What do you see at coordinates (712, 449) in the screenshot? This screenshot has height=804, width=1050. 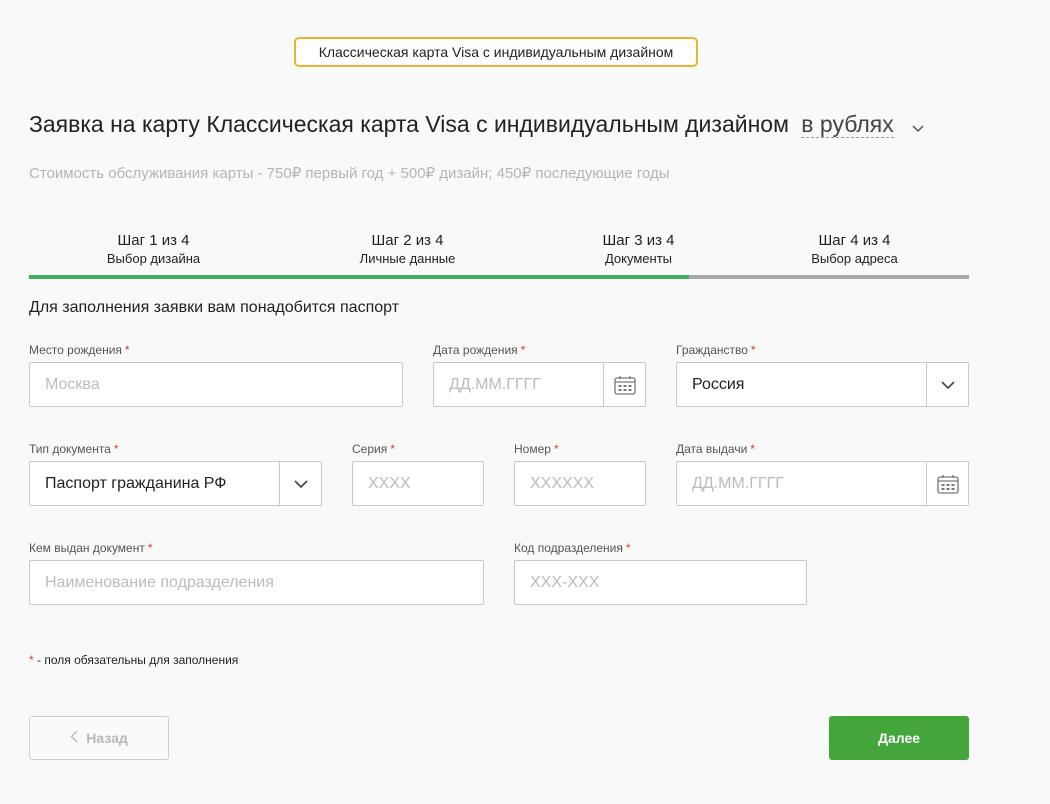 I see `label-text: Дата выдачи` at bounding box center [712, 449].